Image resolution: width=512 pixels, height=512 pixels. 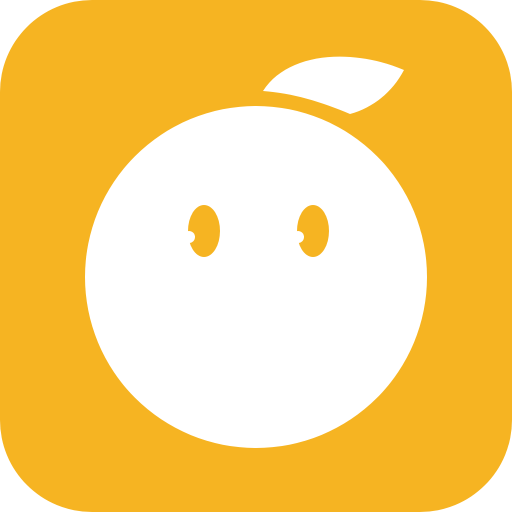 I want to click on left-eye-icon, so click(x=204, y=231).